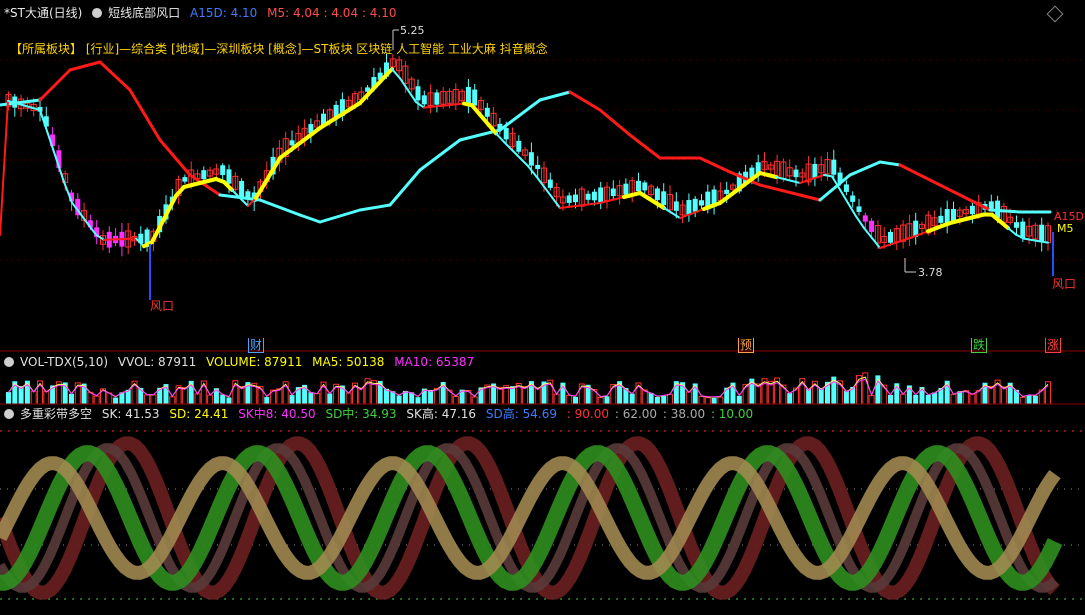  What do you see at coordinates (746, 345) in the screenshot?
I see `event-marker-yu: 预` at bounding box center [746, 345].